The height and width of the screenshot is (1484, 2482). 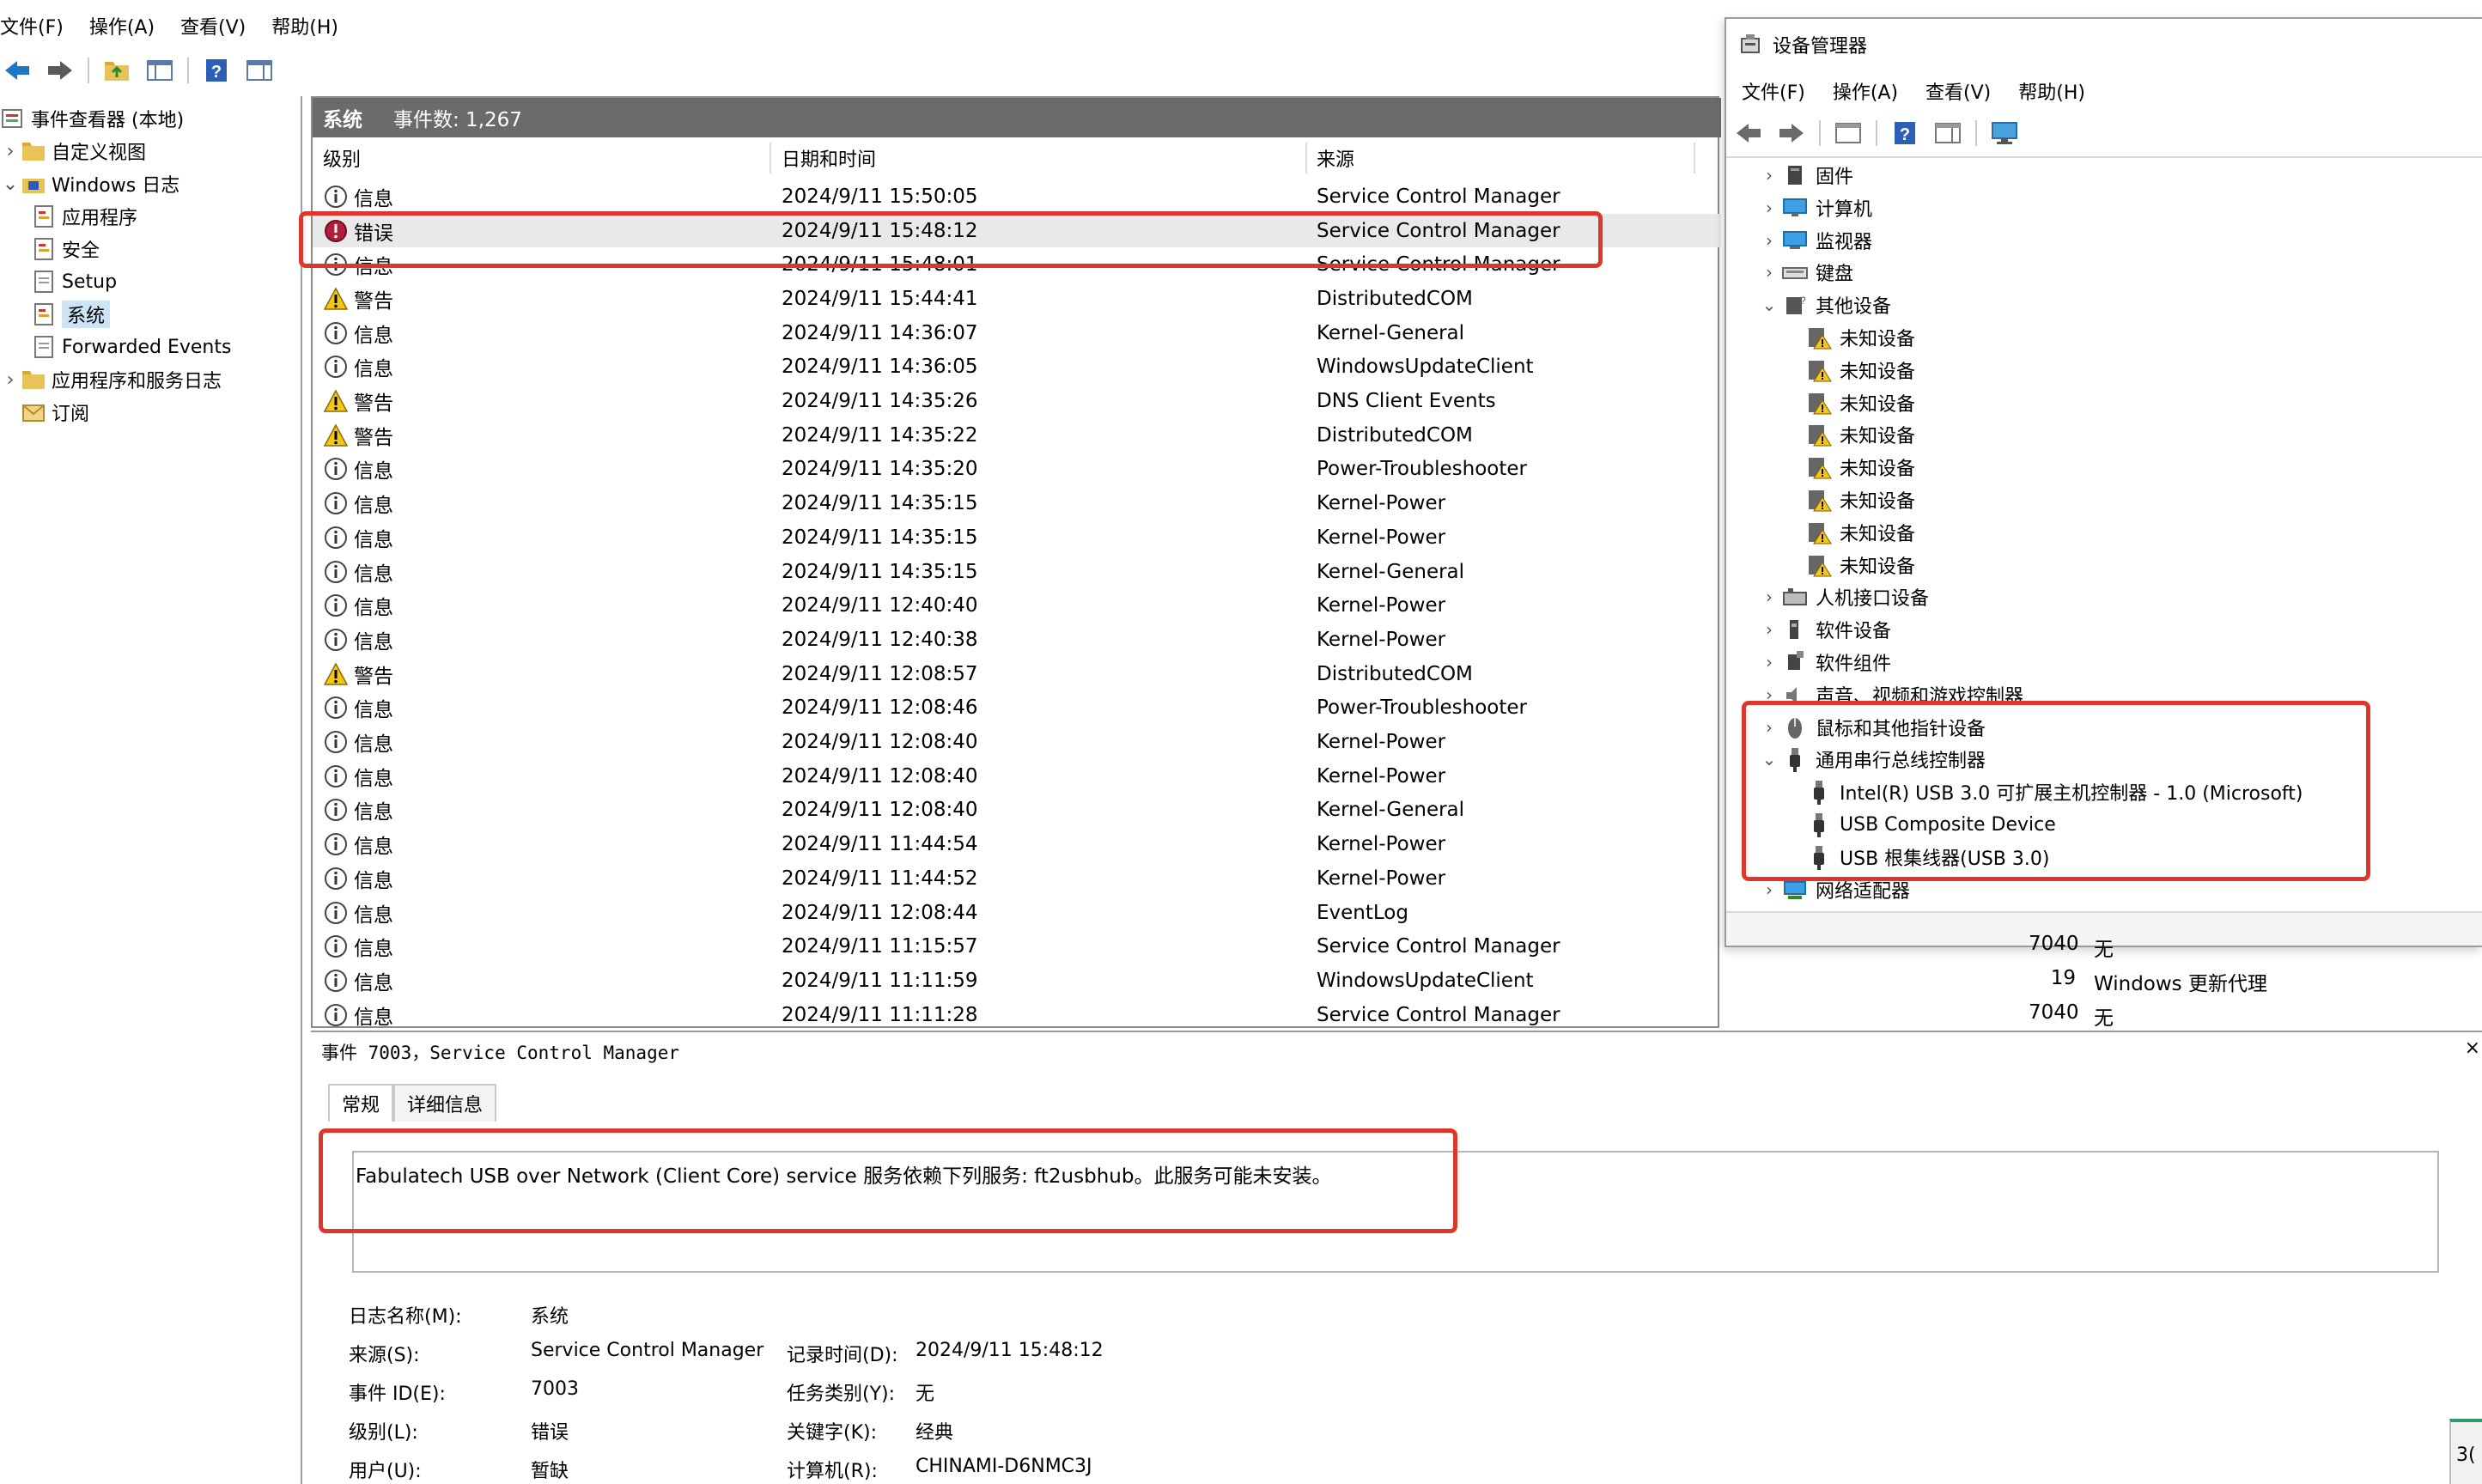 What do you see at coordinates (445, 1103) in the screenshot?
I see `tab-details: 详细信息` at bounding box center [445, 1103].